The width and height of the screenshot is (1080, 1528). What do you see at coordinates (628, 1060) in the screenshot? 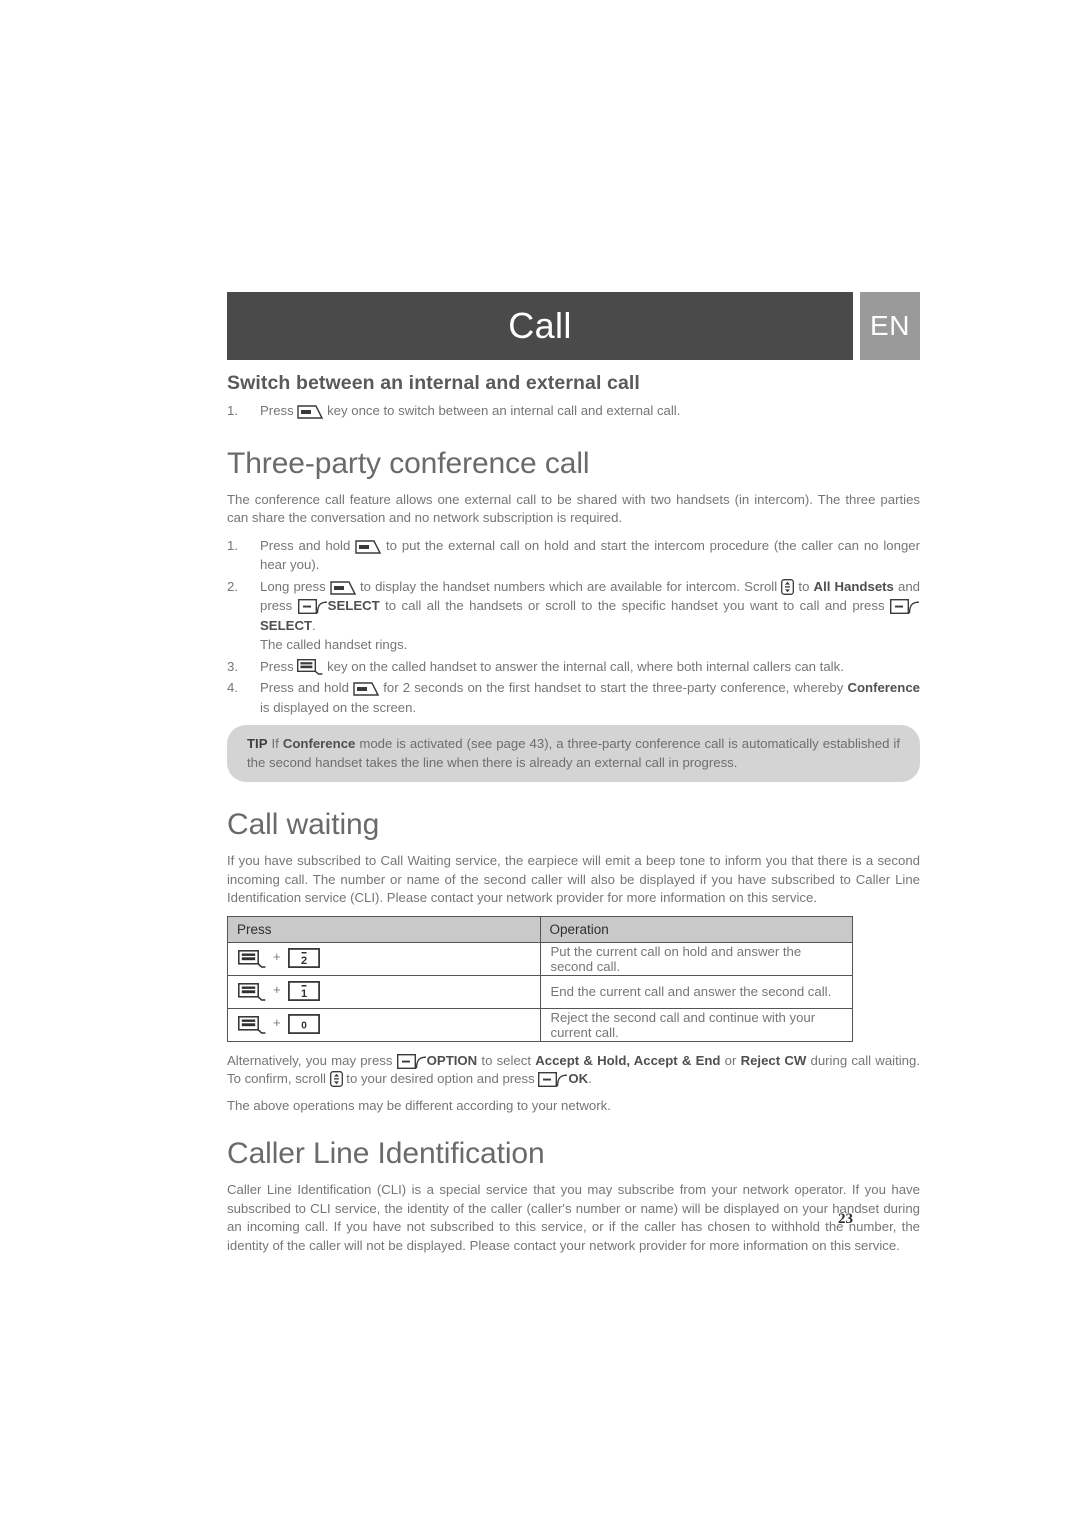
I see `emphasis-accept-hold: Accept & Hold, Accept & End` at bounding box center [628, 1060].